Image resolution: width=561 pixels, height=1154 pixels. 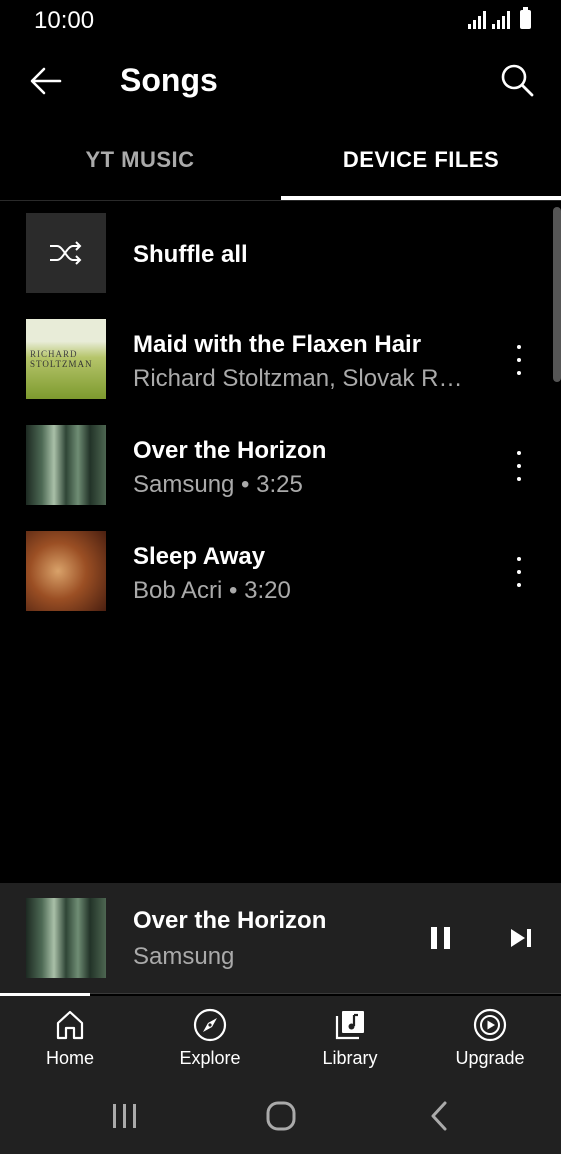 I want to click on arrow-left-icon, so click(x=46, y=81).